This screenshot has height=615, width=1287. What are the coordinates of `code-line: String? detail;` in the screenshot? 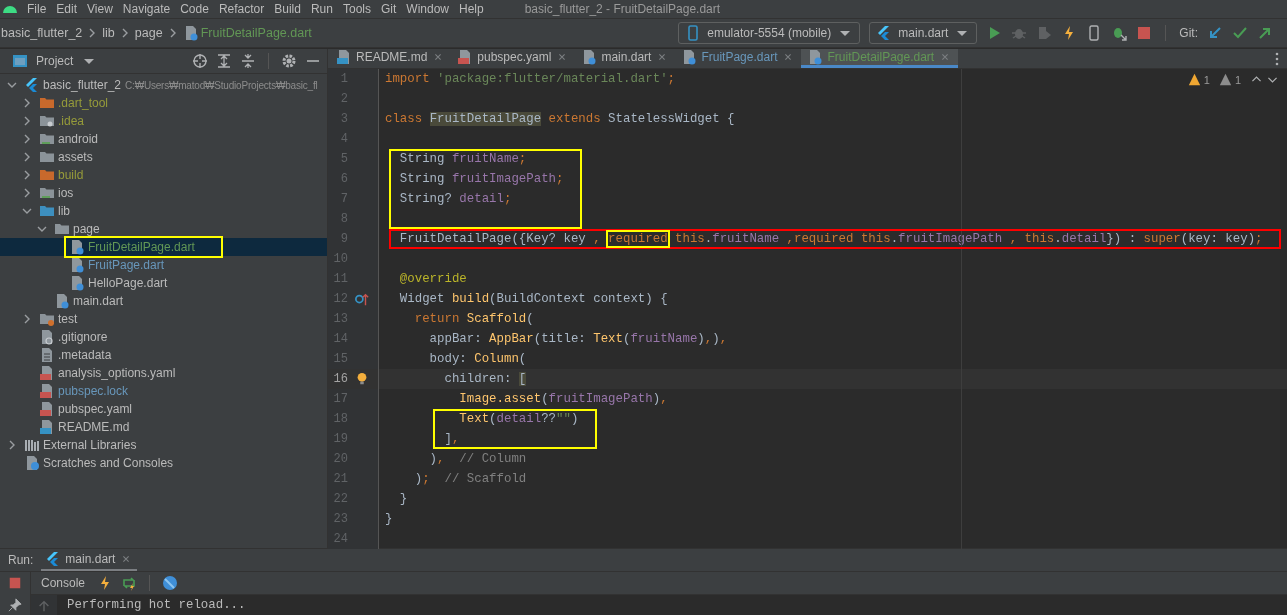 It's located at (455, 199).